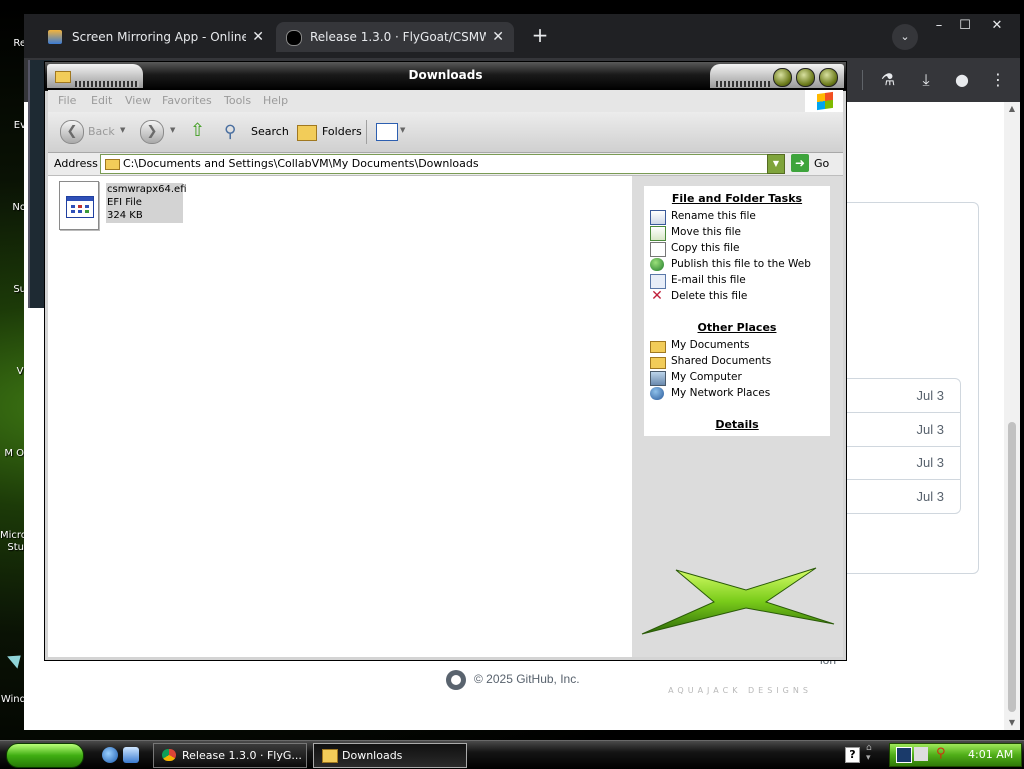  What do you see at coordinates (72, 132) in the screenshot?
I see `back-arrow-icon: ❮` at bounding box center [72, 132].